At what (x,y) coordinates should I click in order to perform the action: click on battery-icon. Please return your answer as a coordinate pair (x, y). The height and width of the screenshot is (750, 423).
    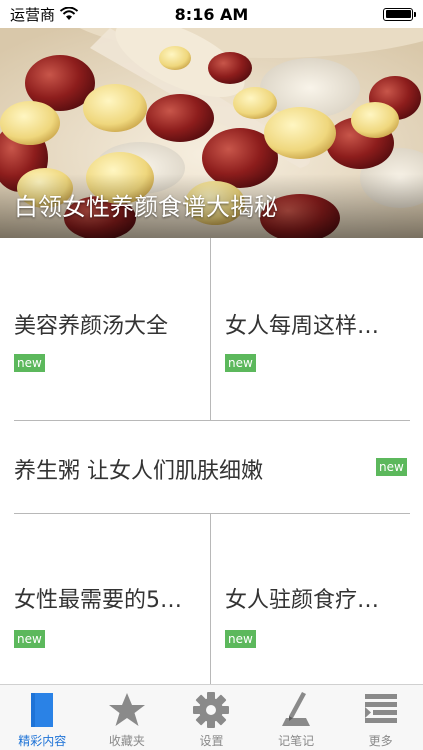
    Looking at the image, I should click on (399, 14).